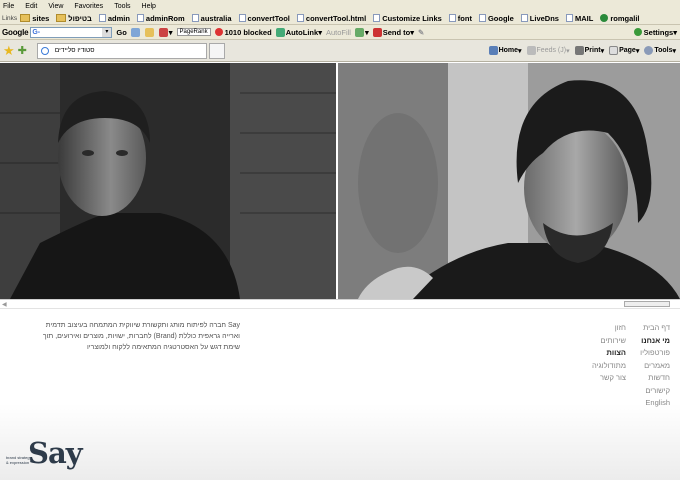 The image size is (680, 480). What do you see at coordinates (340, 6) in the screenshot?
I see `menu-bar: File Edit View Favorites Tools Help` at bounding box center [340, 6].